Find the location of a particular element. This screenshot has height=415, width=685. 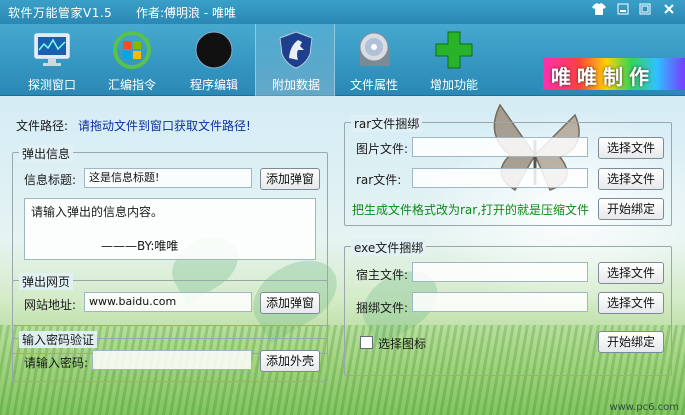

group-title: exe文件捆绑 is located at coordinates (389, 247).